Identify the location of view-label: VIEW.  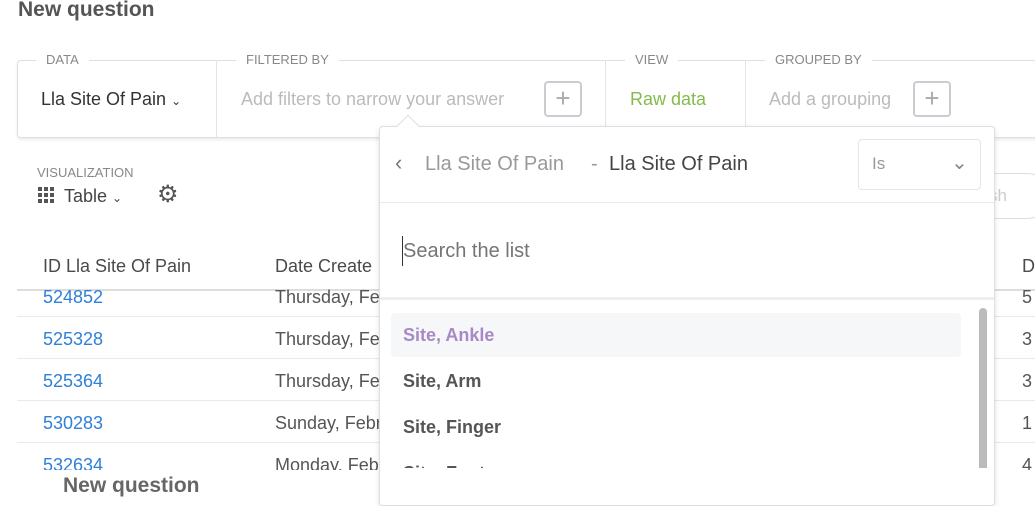
(652, 59).